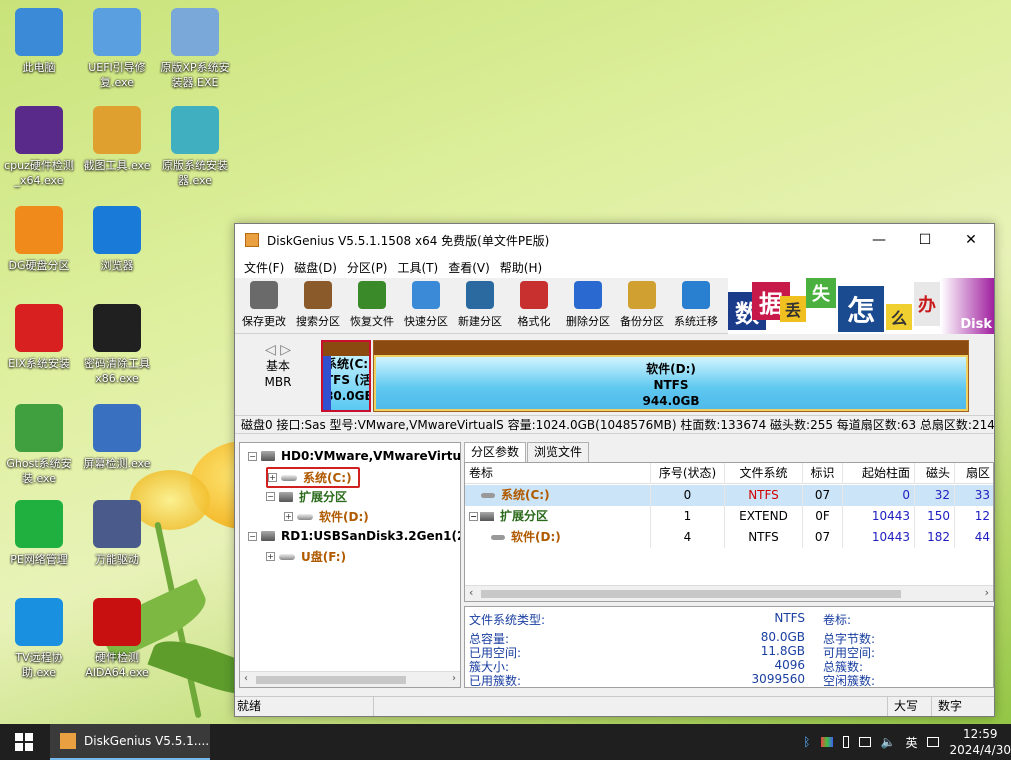 The width and height of the screenshot is (1011, 760). What do you see at coordinates (911, 742) in the screenshot?
I see `ime-indicator: 英` at bounding box center [911, 742].